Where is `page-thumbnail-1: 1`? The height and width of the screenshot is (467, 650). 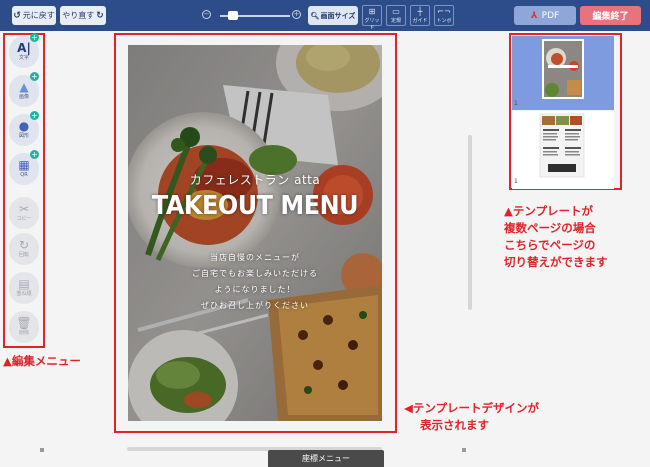 page-thumbnail-1: 1 is located at coordinates (563, 73).